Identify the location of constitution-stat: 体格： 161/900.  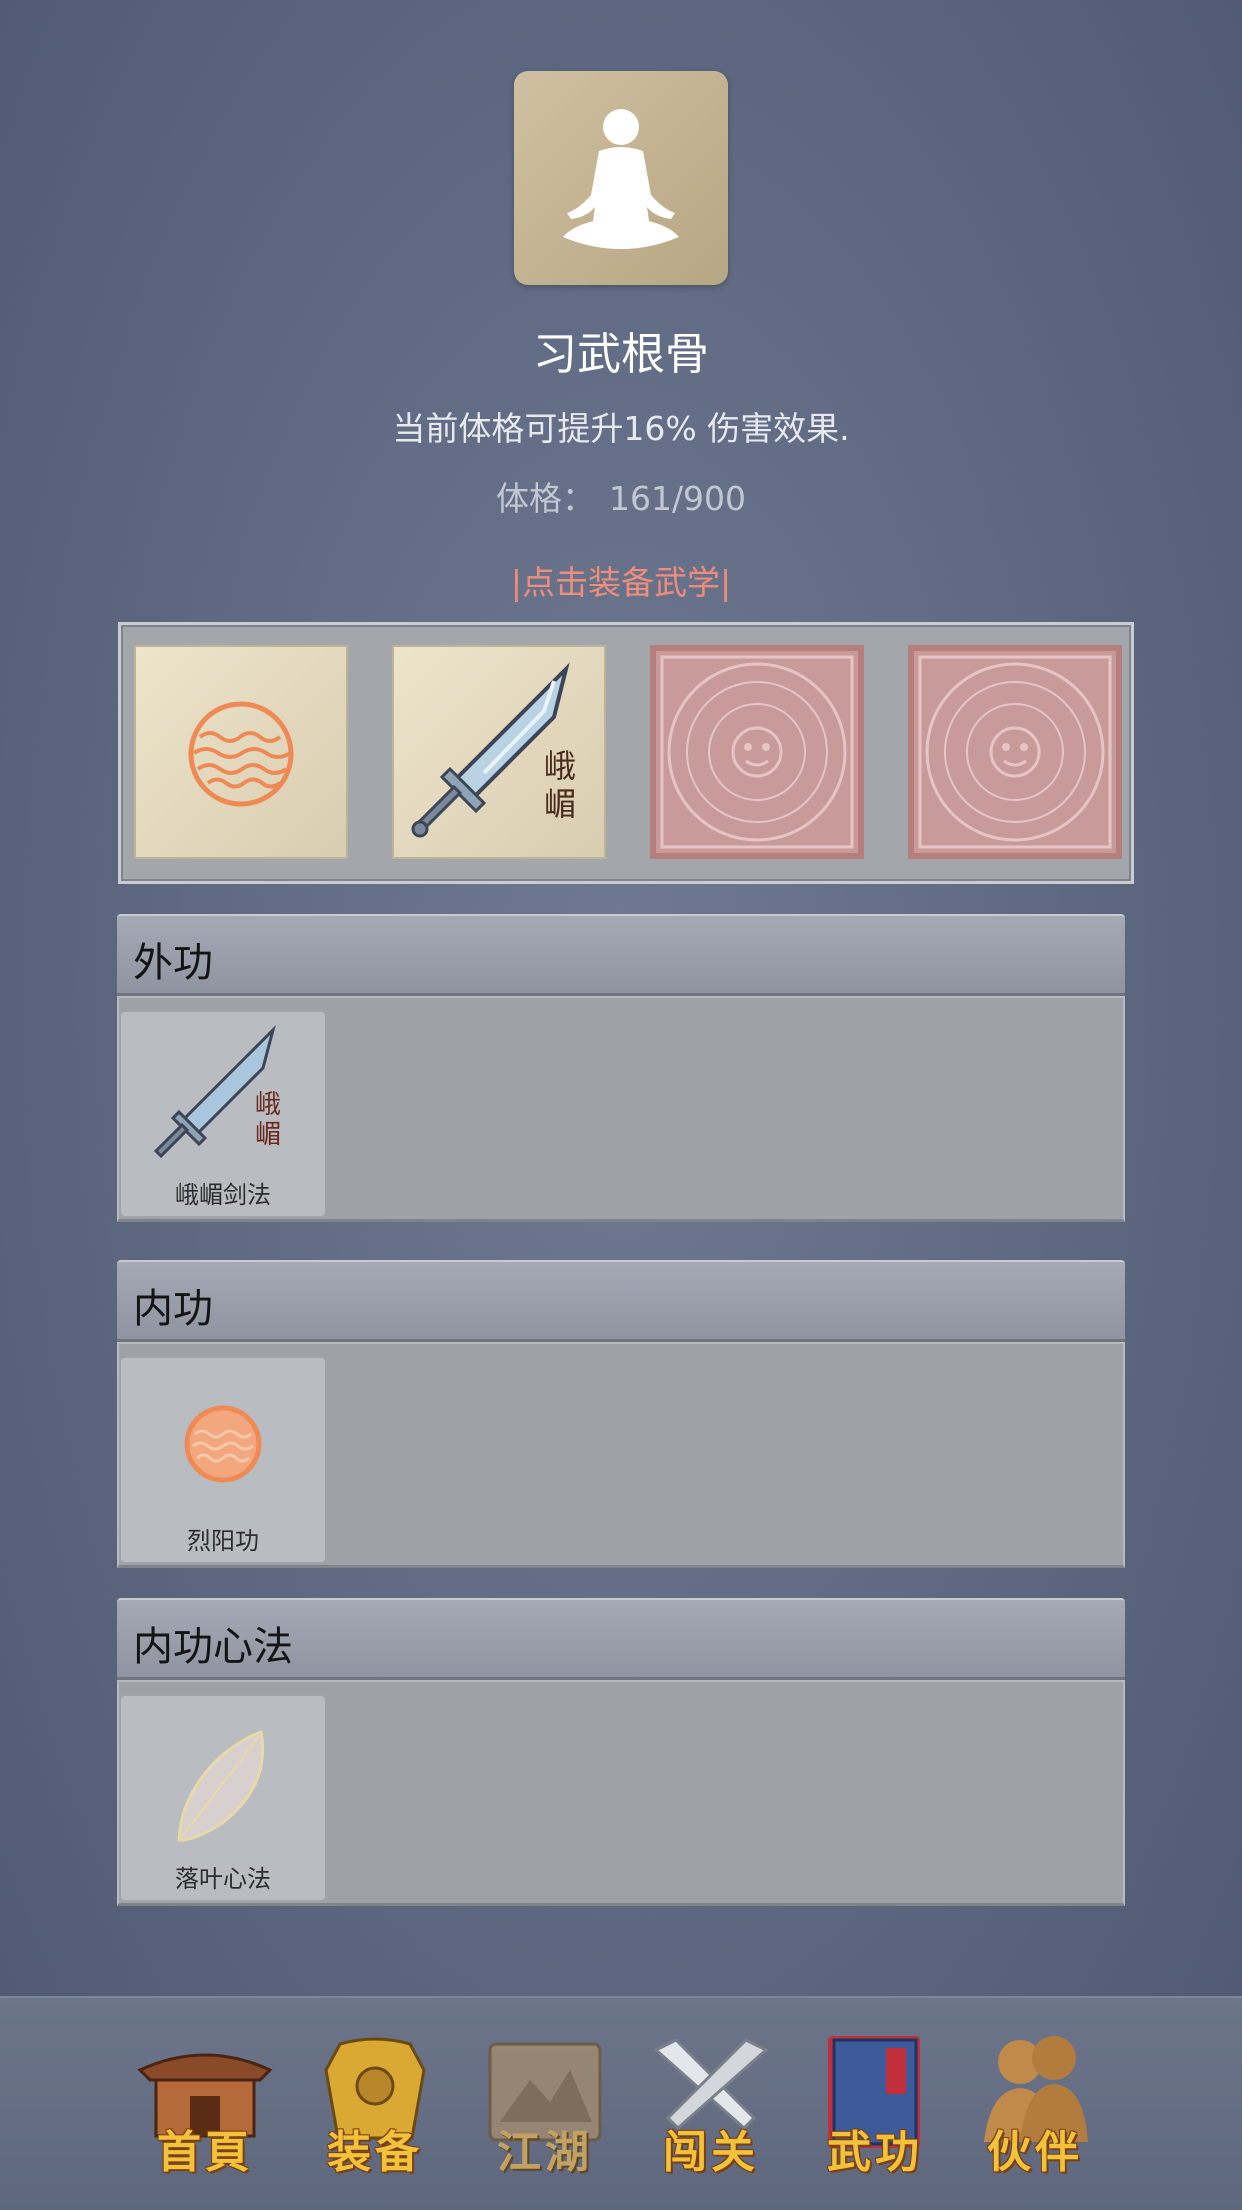
(621, 496).